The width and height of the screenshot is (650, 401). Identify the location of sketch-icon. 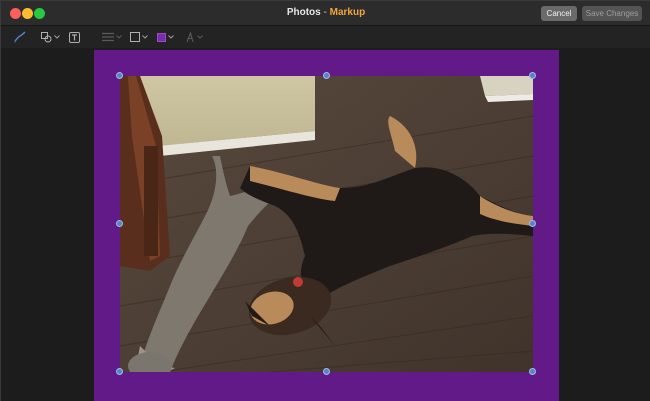
(20, 37).